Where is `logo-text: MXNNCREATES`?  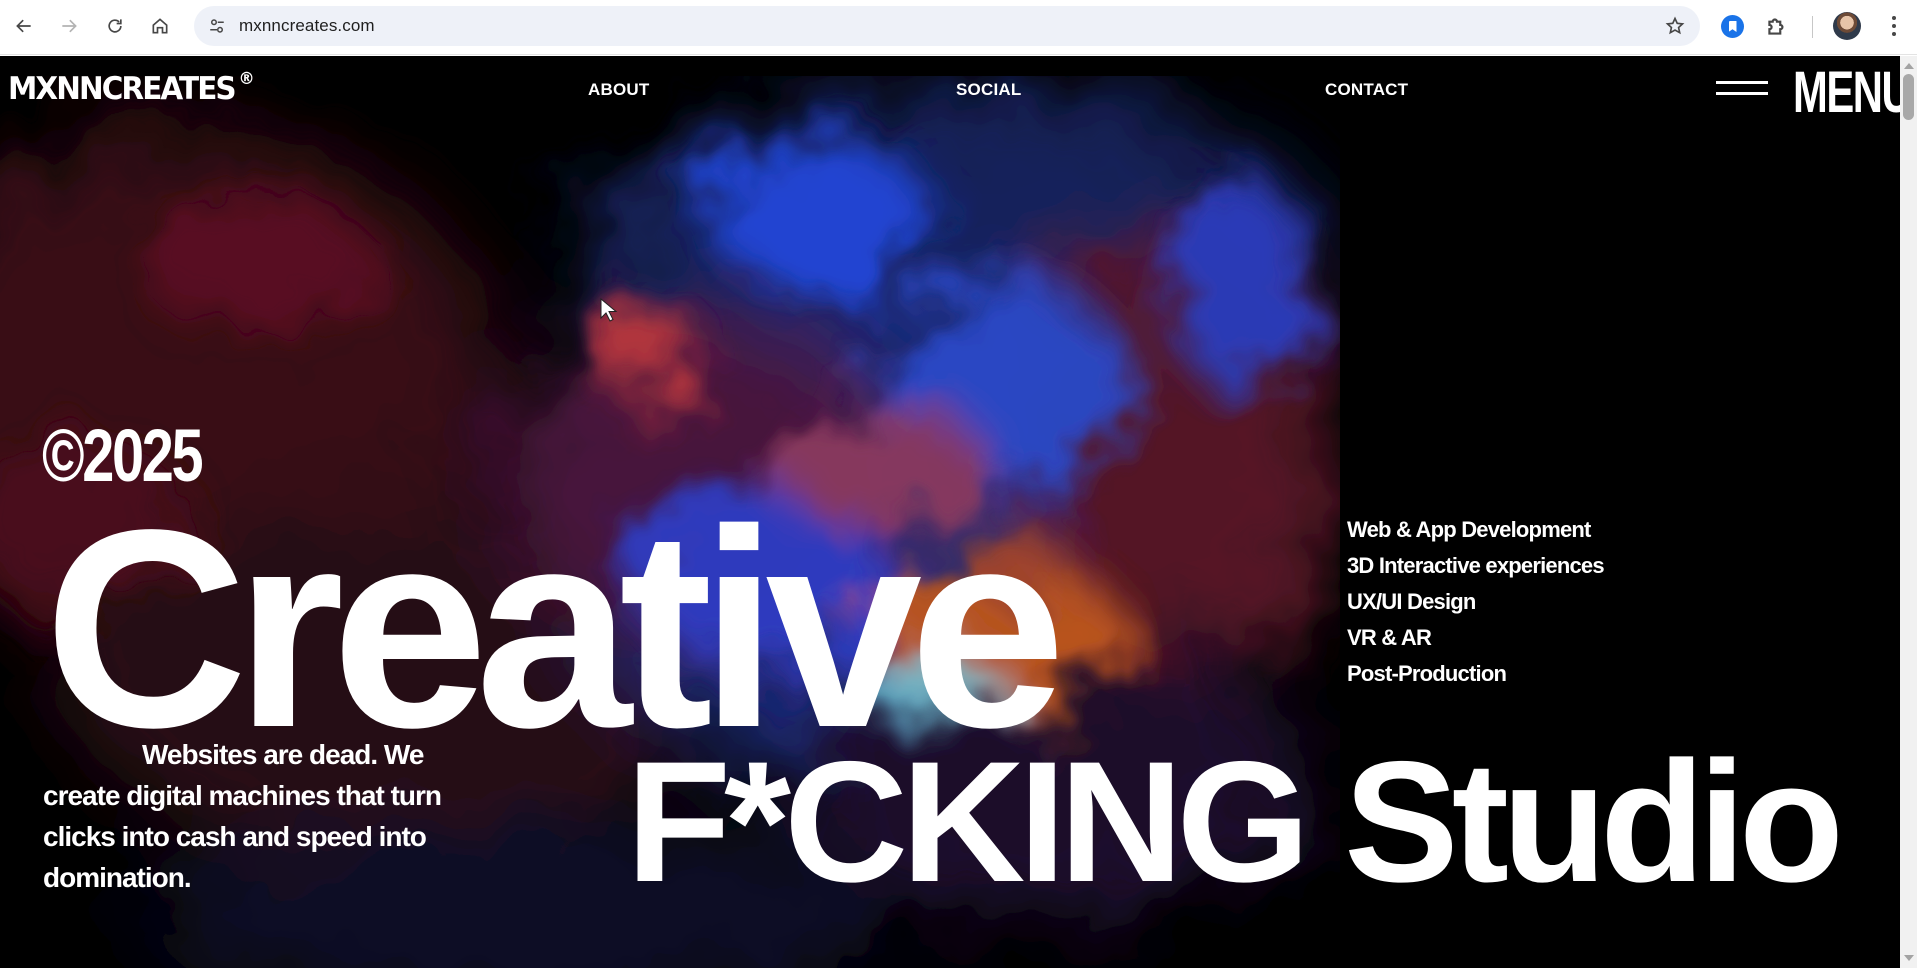 logo-text: MXNNCREATES is located at coordinates (122, 89).